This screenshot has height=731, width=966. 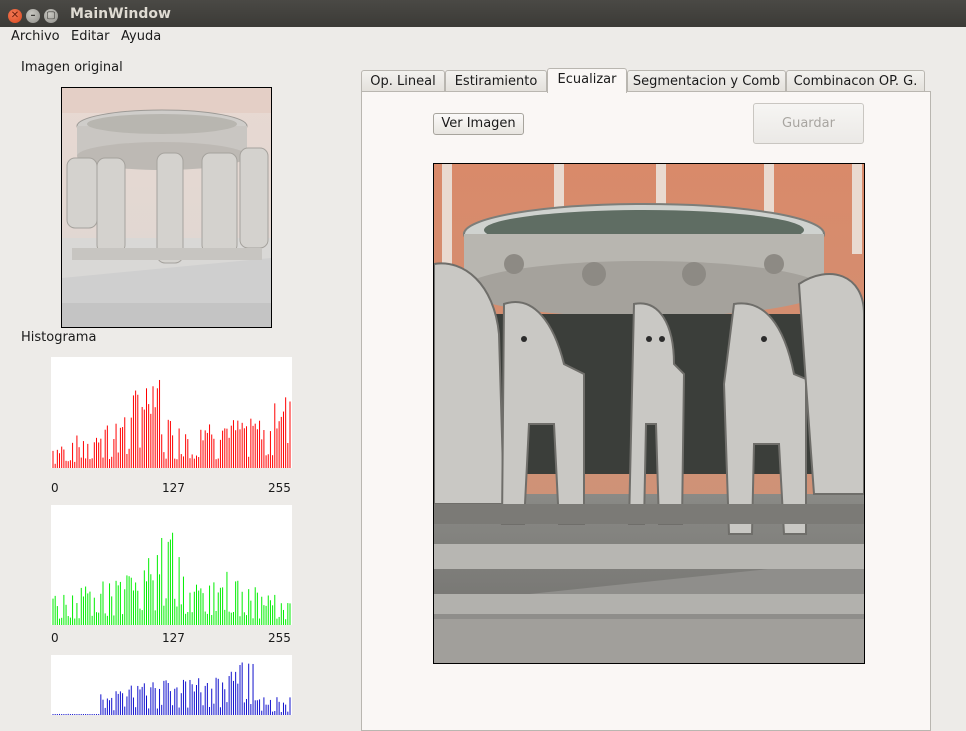 What do you see at coordinates (35, 36) in the screenshot?
I see `menu-archivo: Archivo` at bounding box center [35, 36].